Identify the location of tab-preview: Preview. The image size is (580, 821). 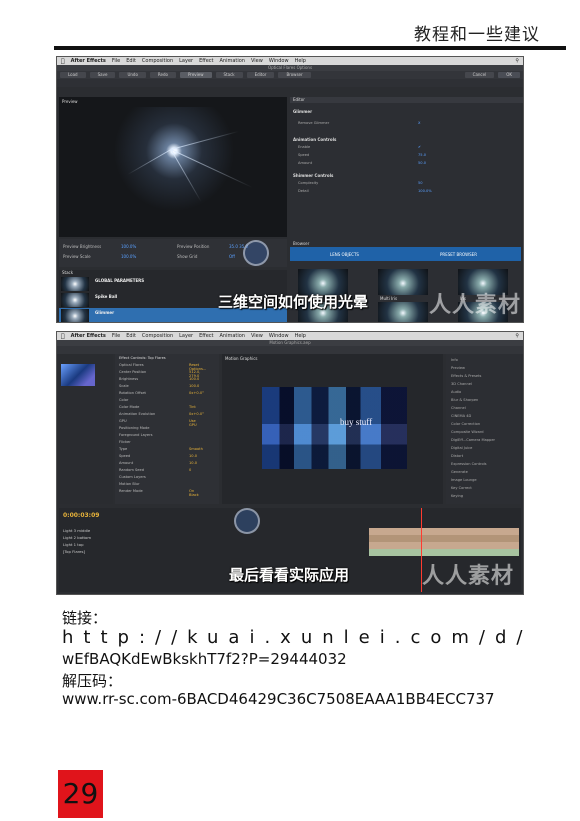
(195, 75).